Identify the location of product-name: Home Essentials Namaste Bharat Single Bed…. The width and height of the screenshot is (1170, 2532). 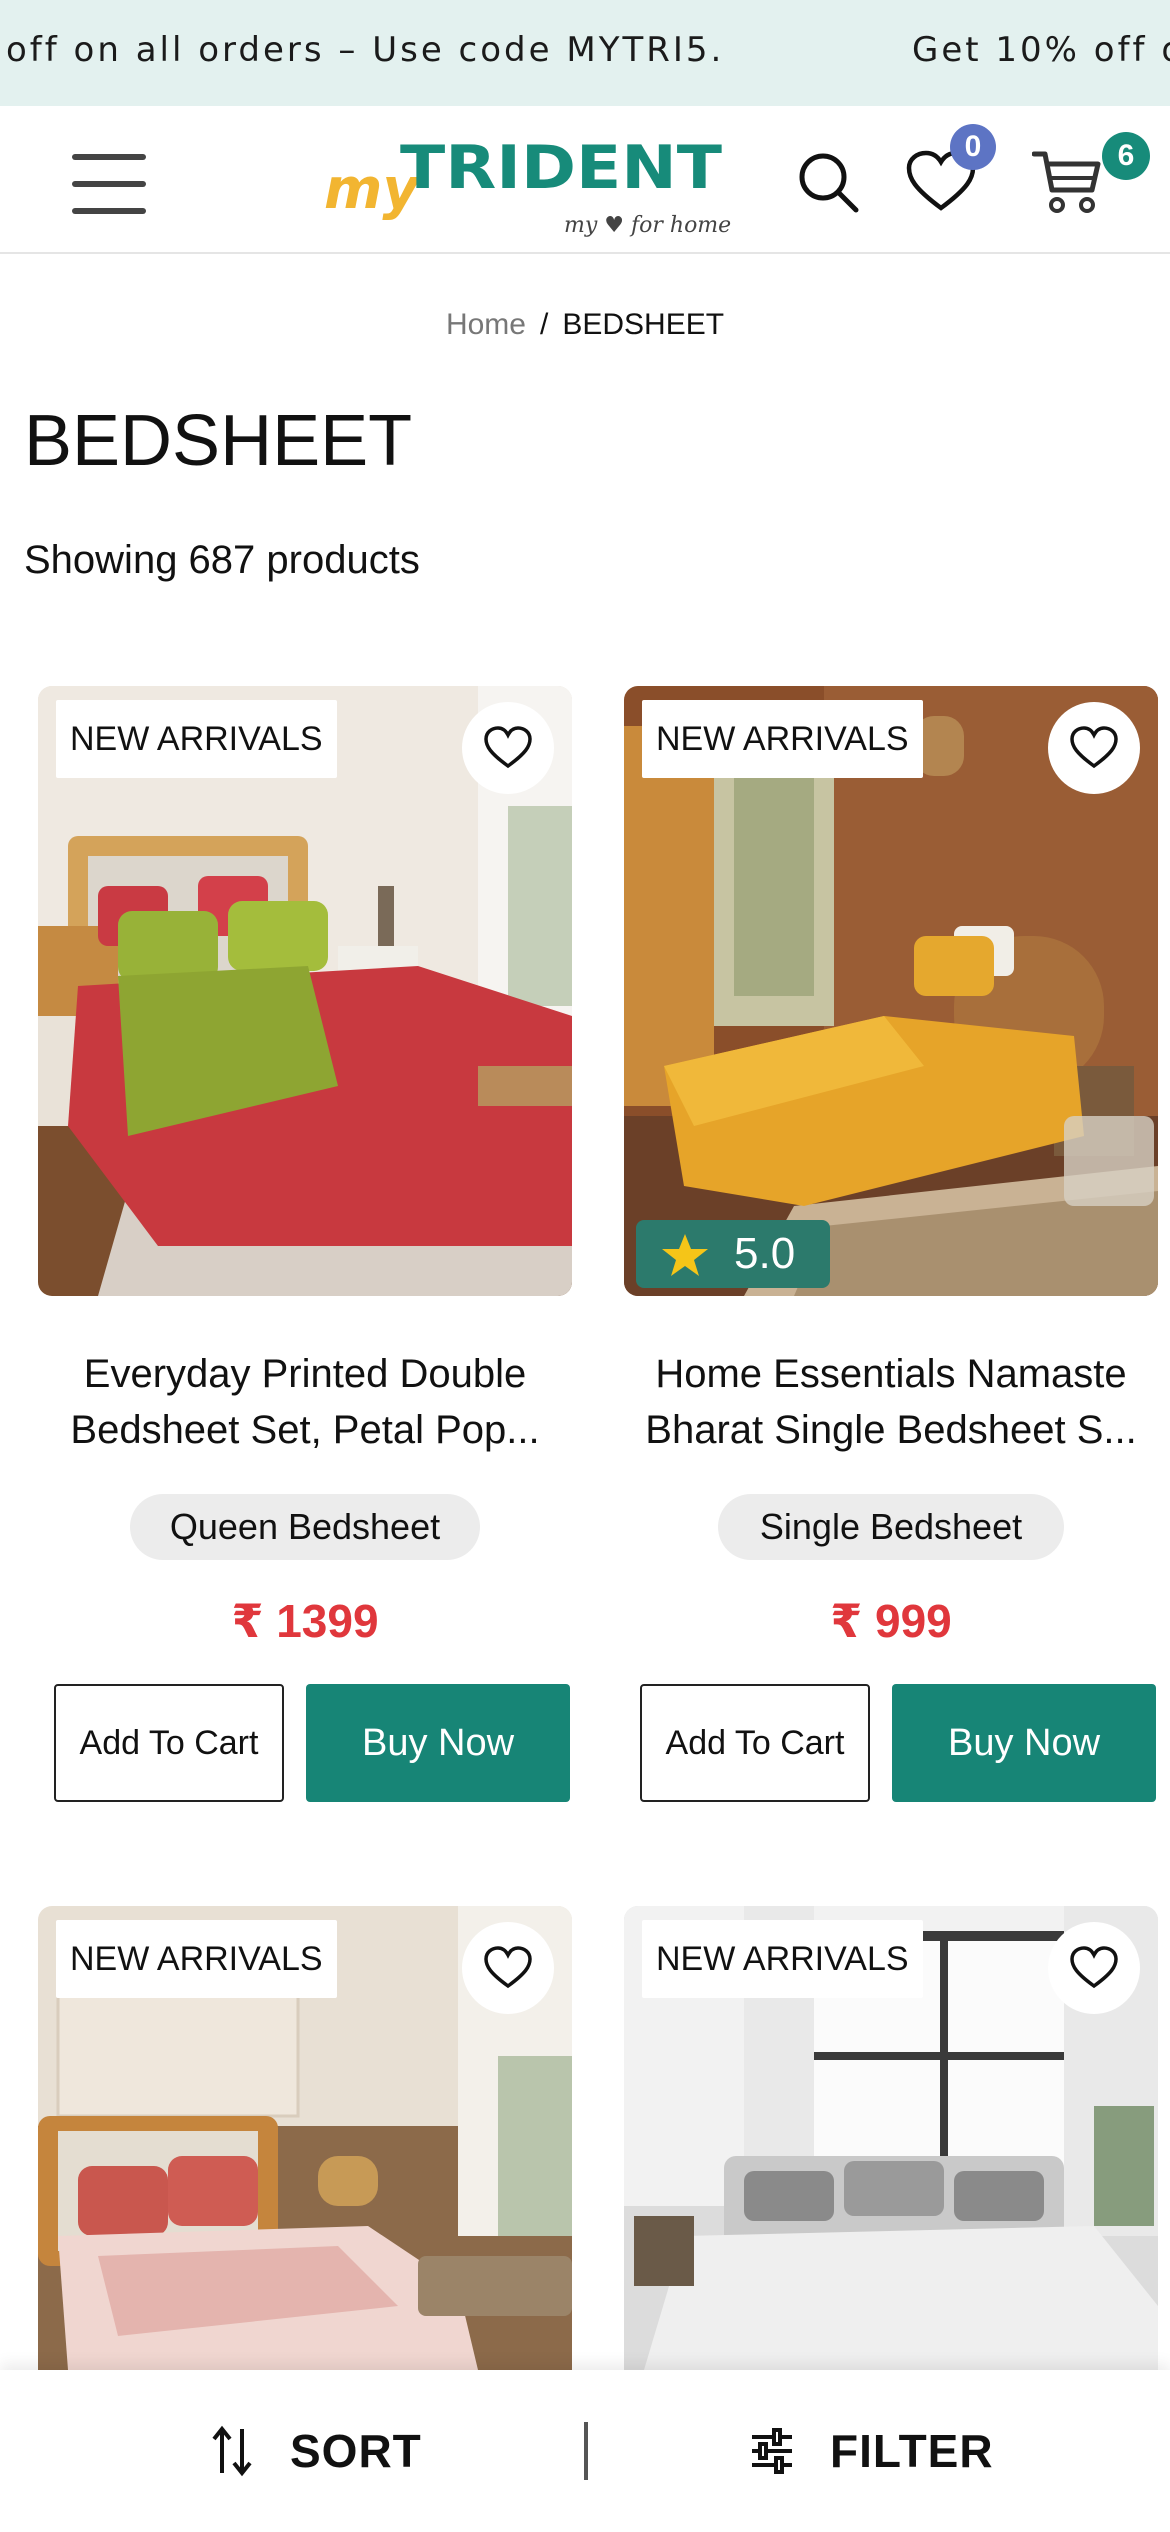
(891, 1402).